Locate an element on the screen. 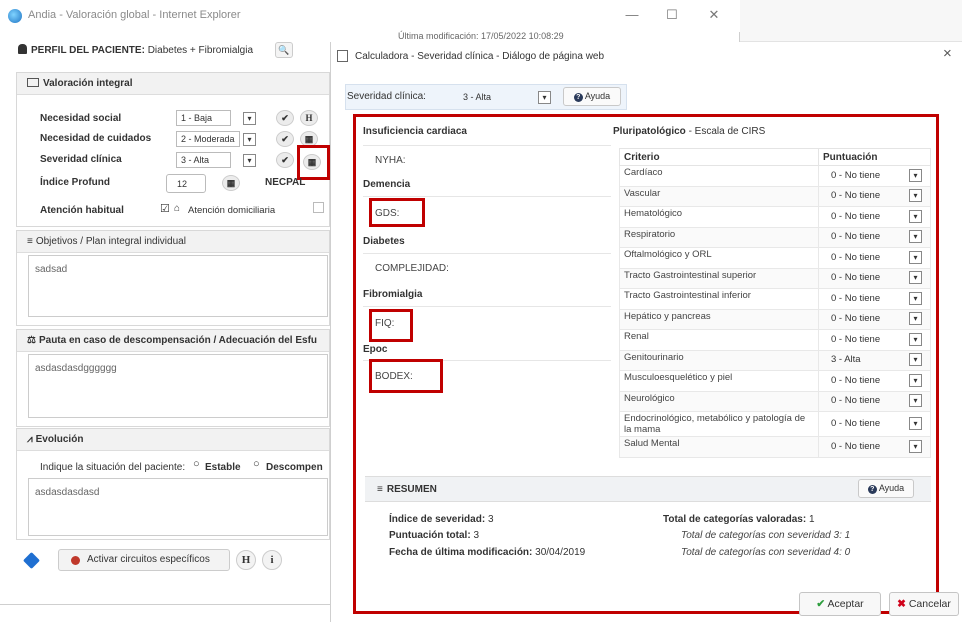 The image size is (962, 622). nyha-field: NYHA: is located at coordinates (390, 160).